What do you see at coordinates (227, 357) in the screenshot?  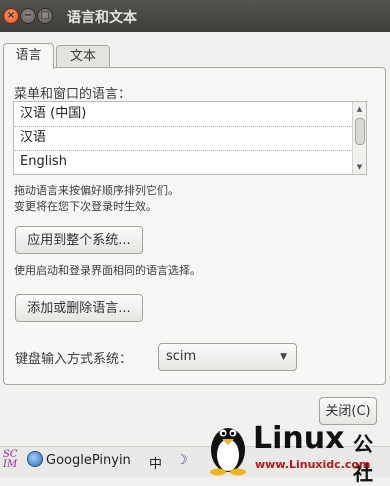 I see `keyboard-input-select: scim ▼` at bounding box center [227, 357].